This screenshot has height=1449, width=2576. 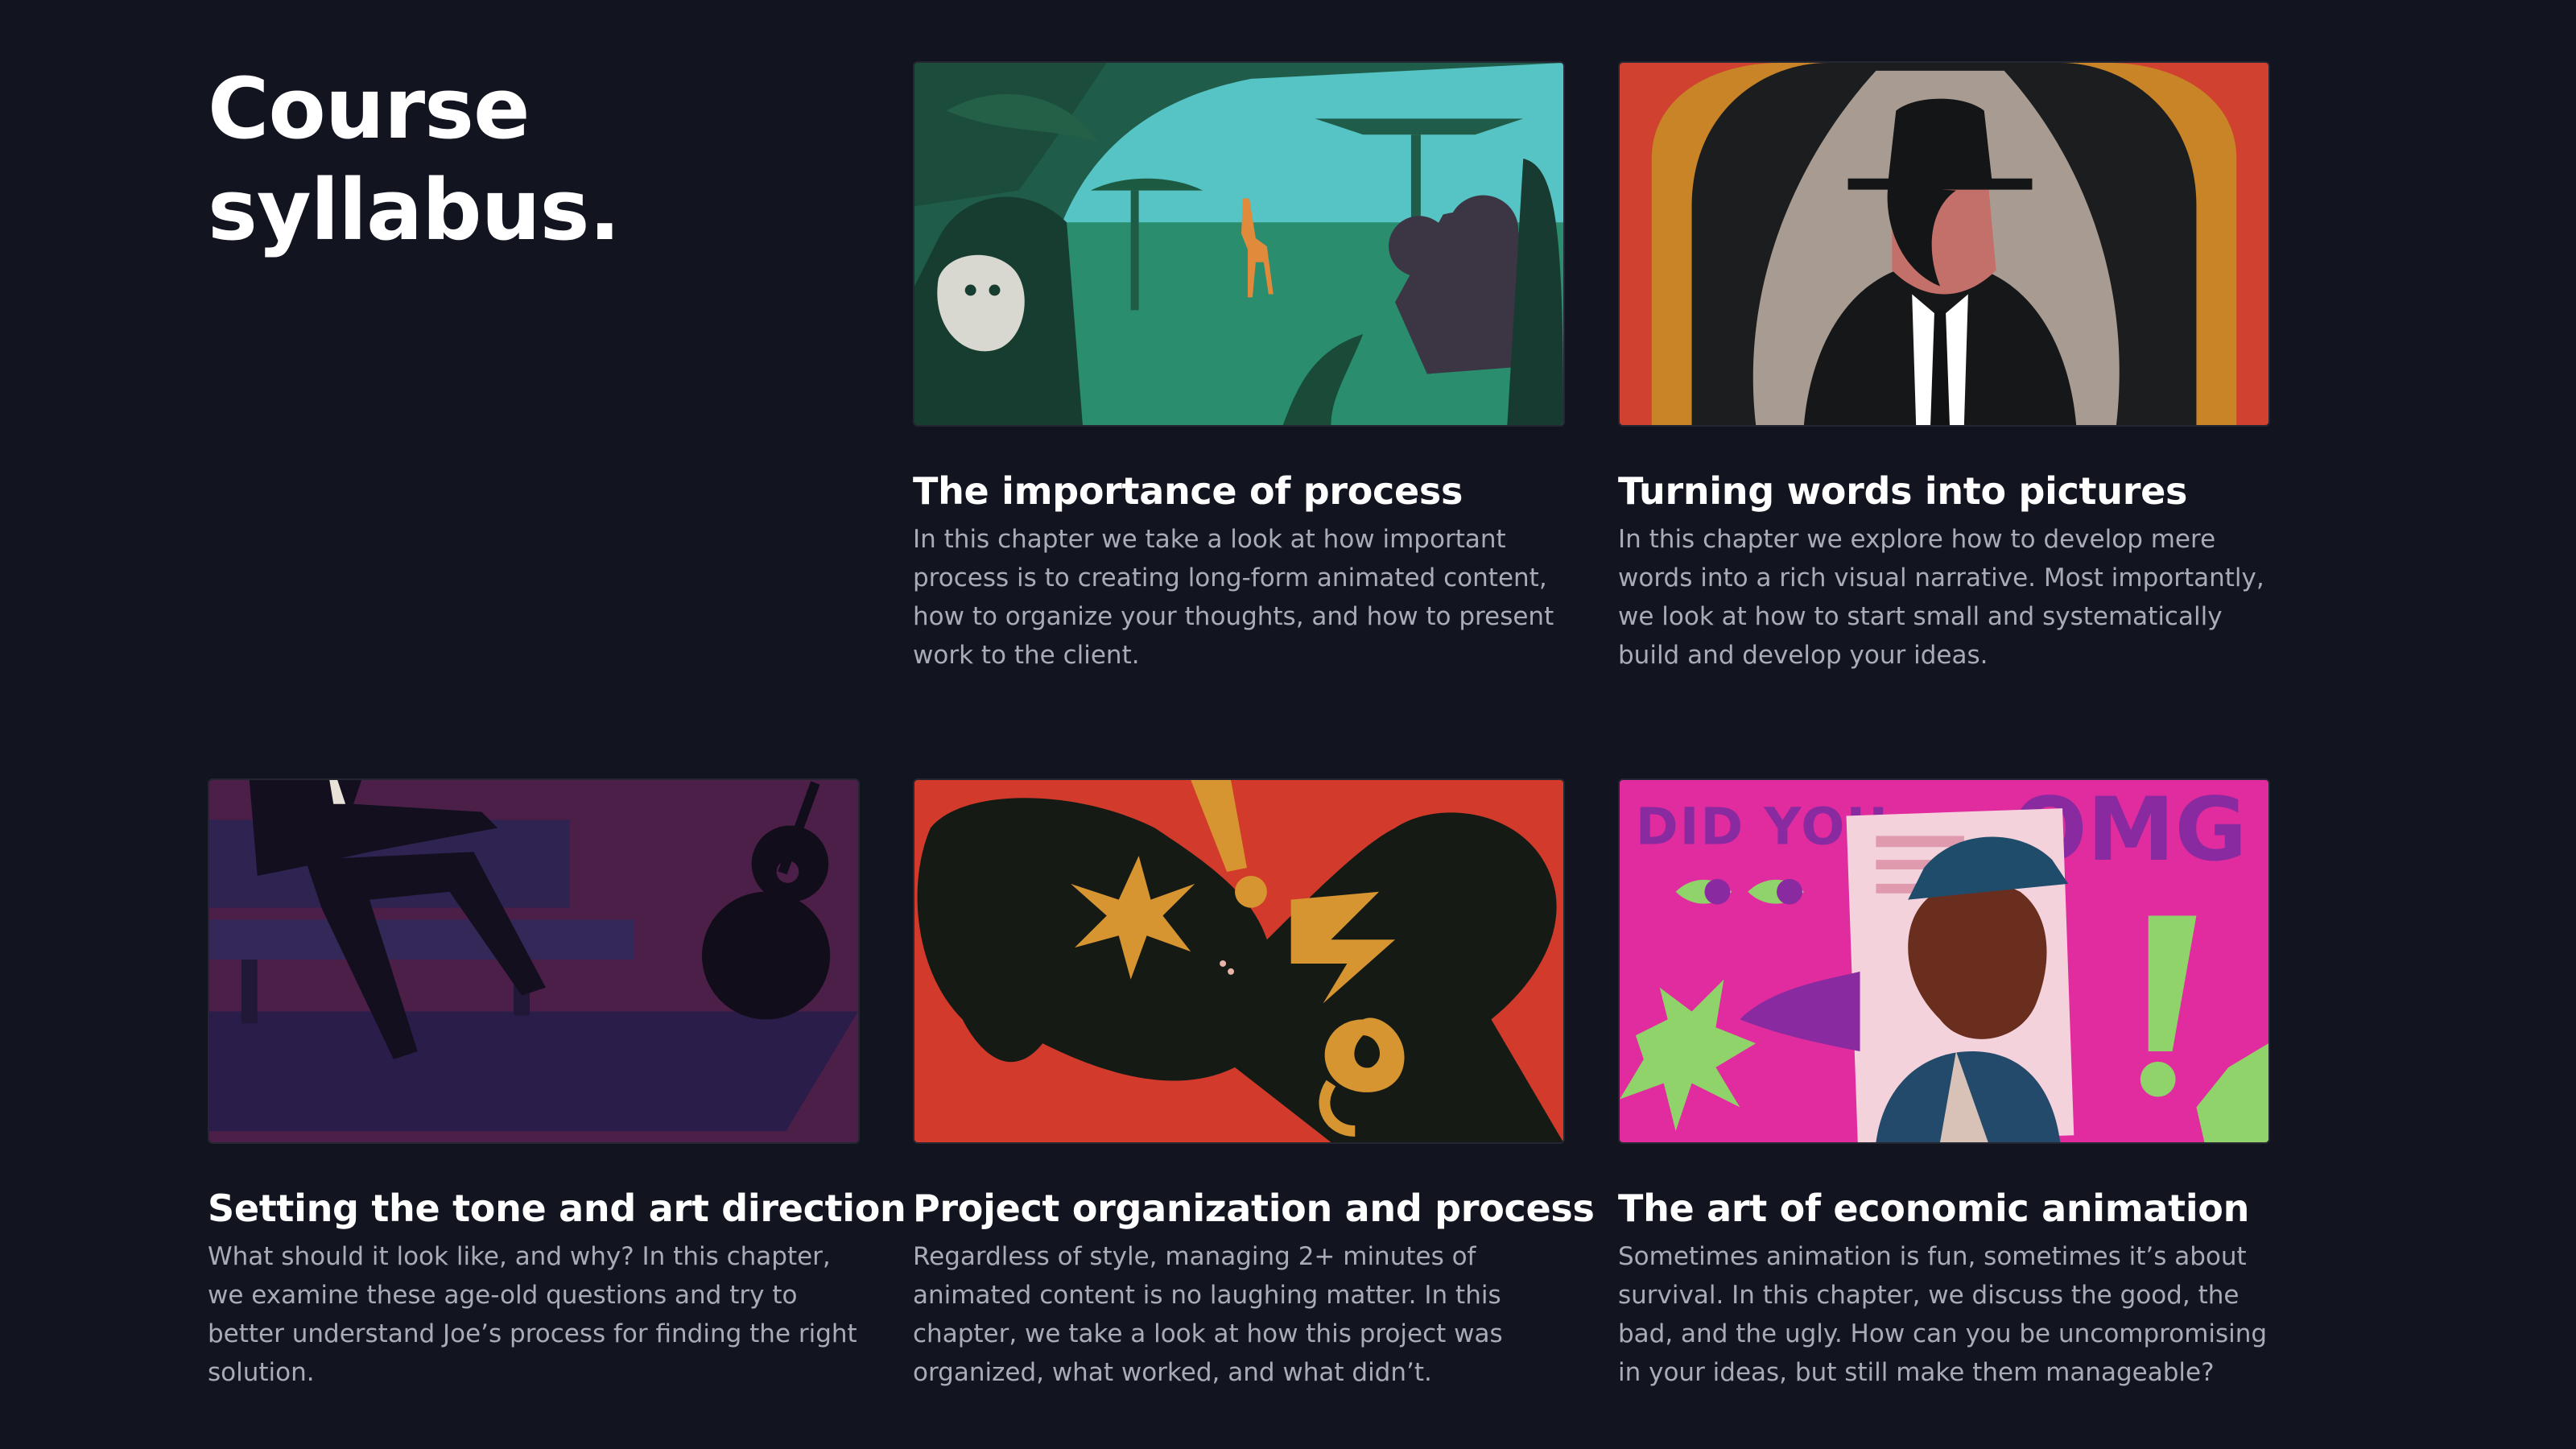 What do you see at coordinates (1944, 961) in the screenshot?
I see `chapter-thumbnail-magazine-woman: DID YOU OMG` at bounding box center [1944, 961].